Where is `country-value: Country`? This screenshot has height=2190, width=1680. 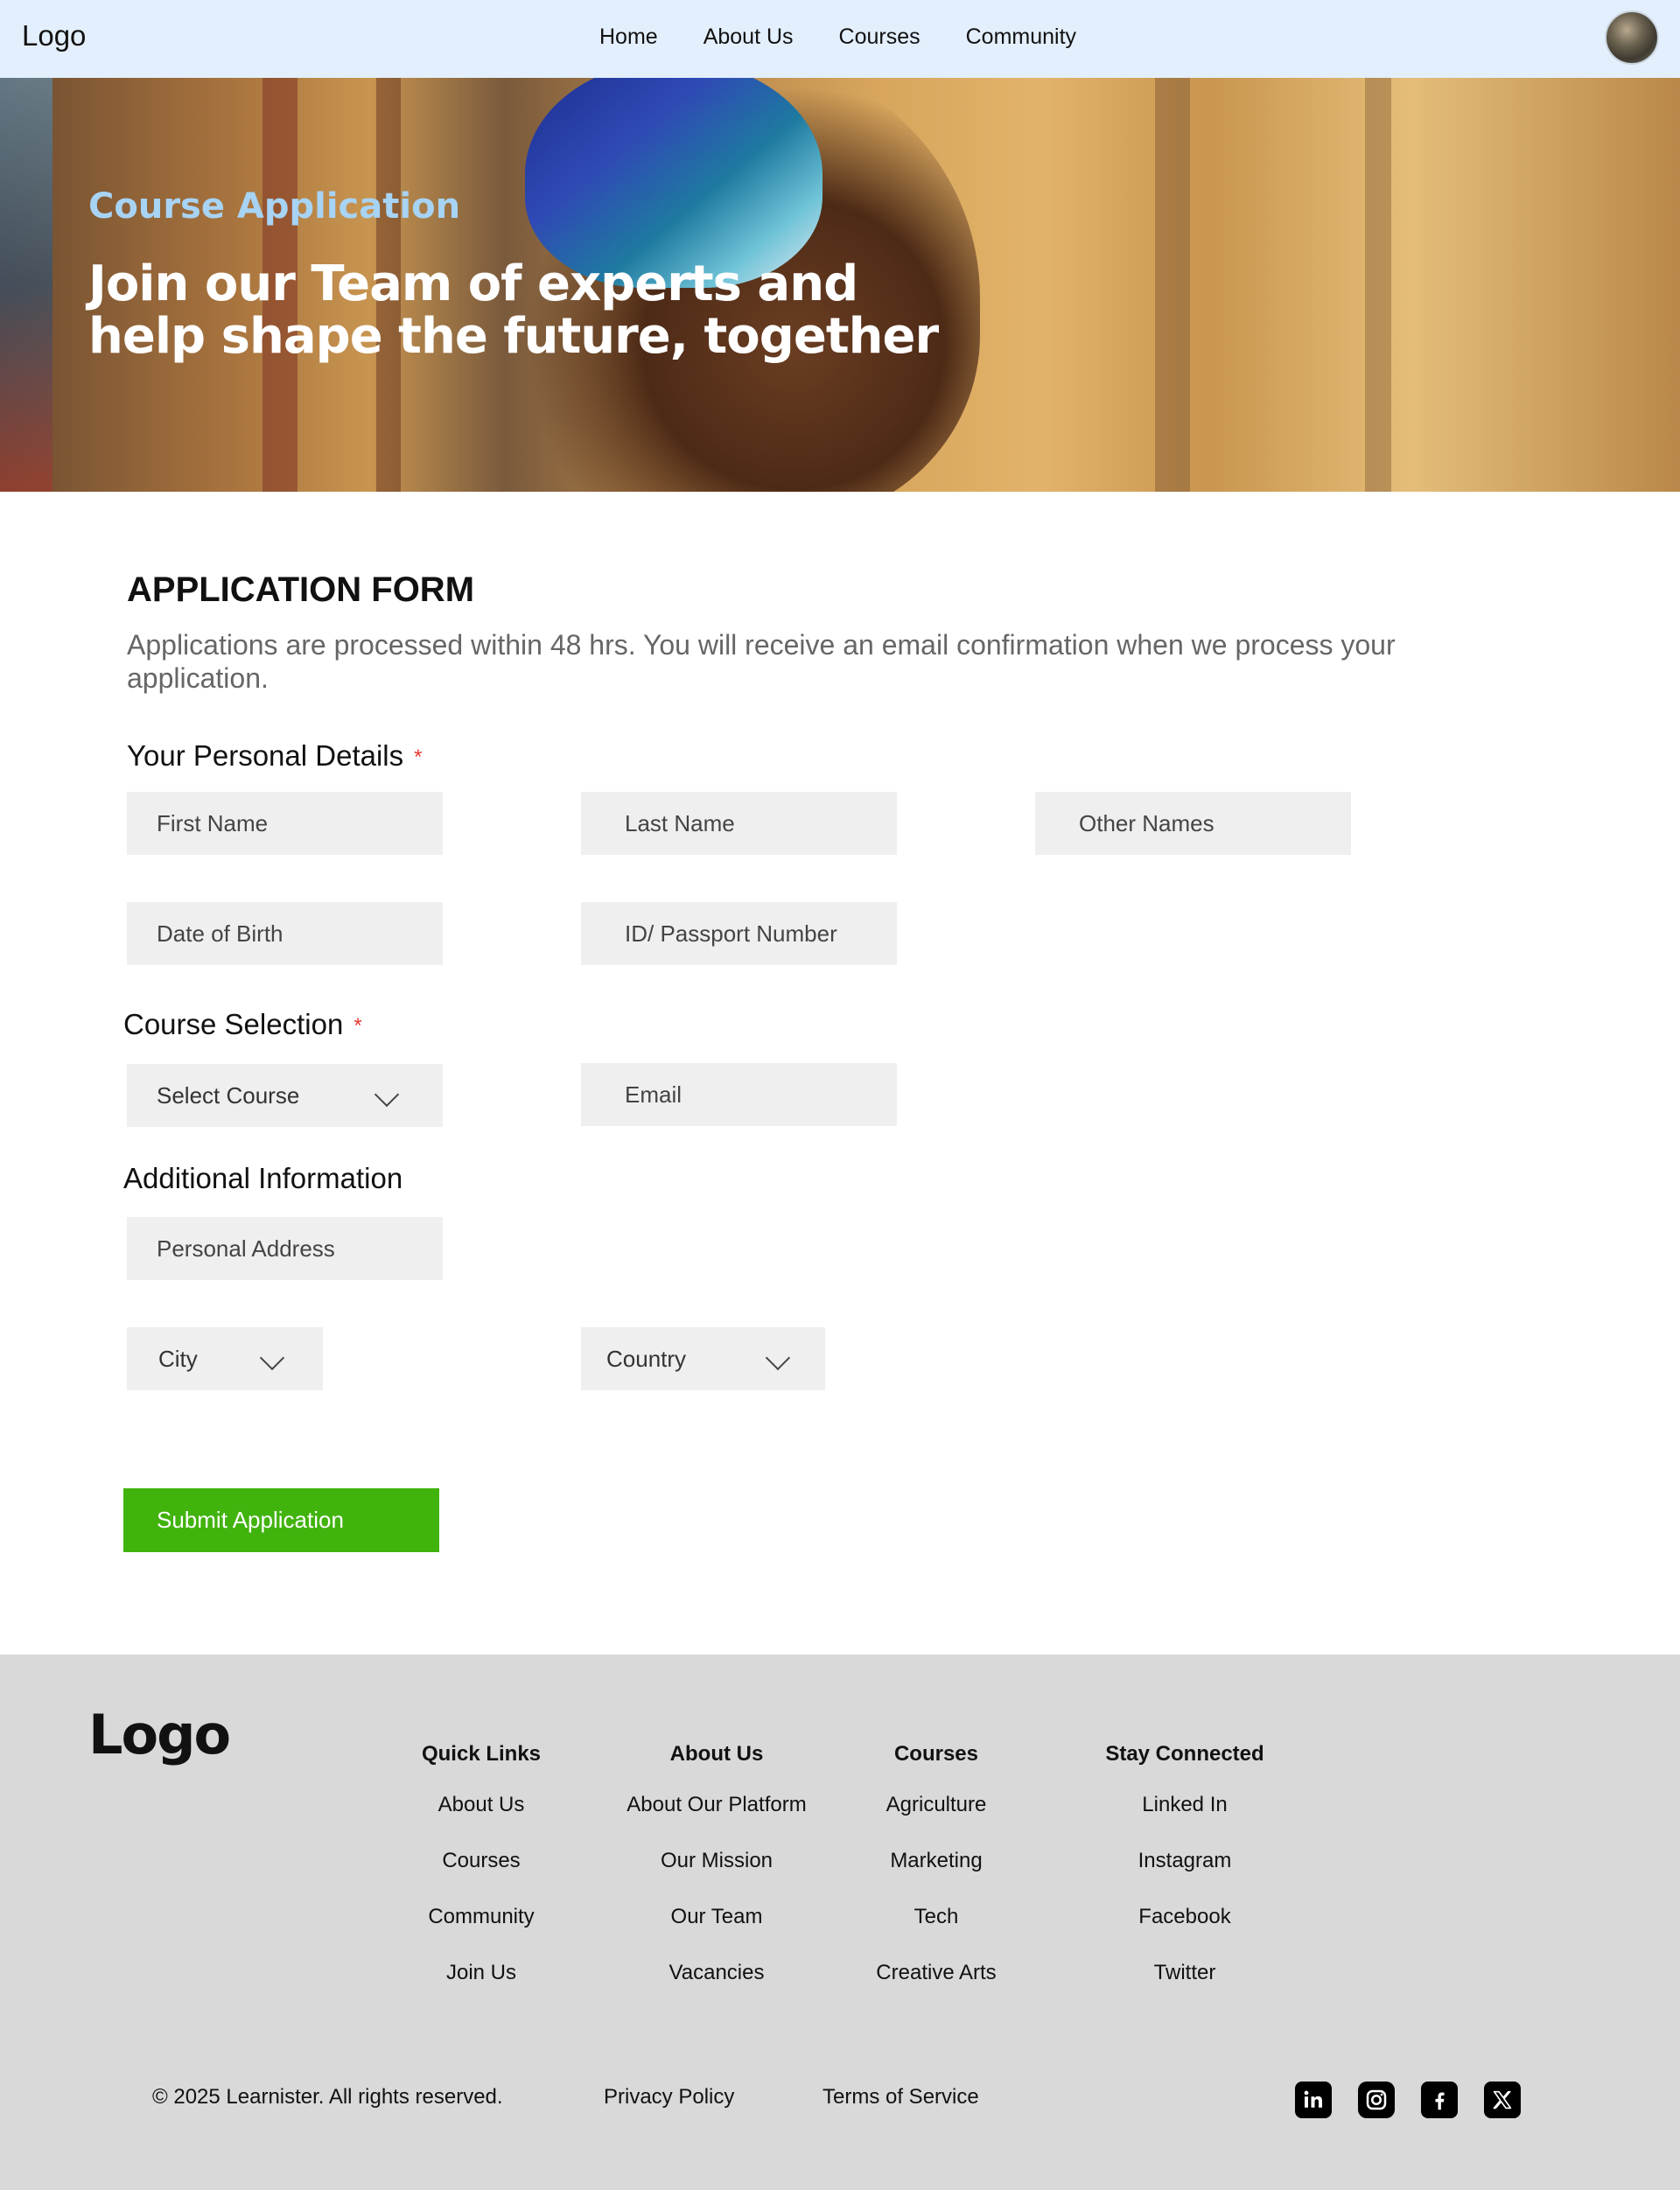
country-value: Country is located at coordinates (646, 1359).